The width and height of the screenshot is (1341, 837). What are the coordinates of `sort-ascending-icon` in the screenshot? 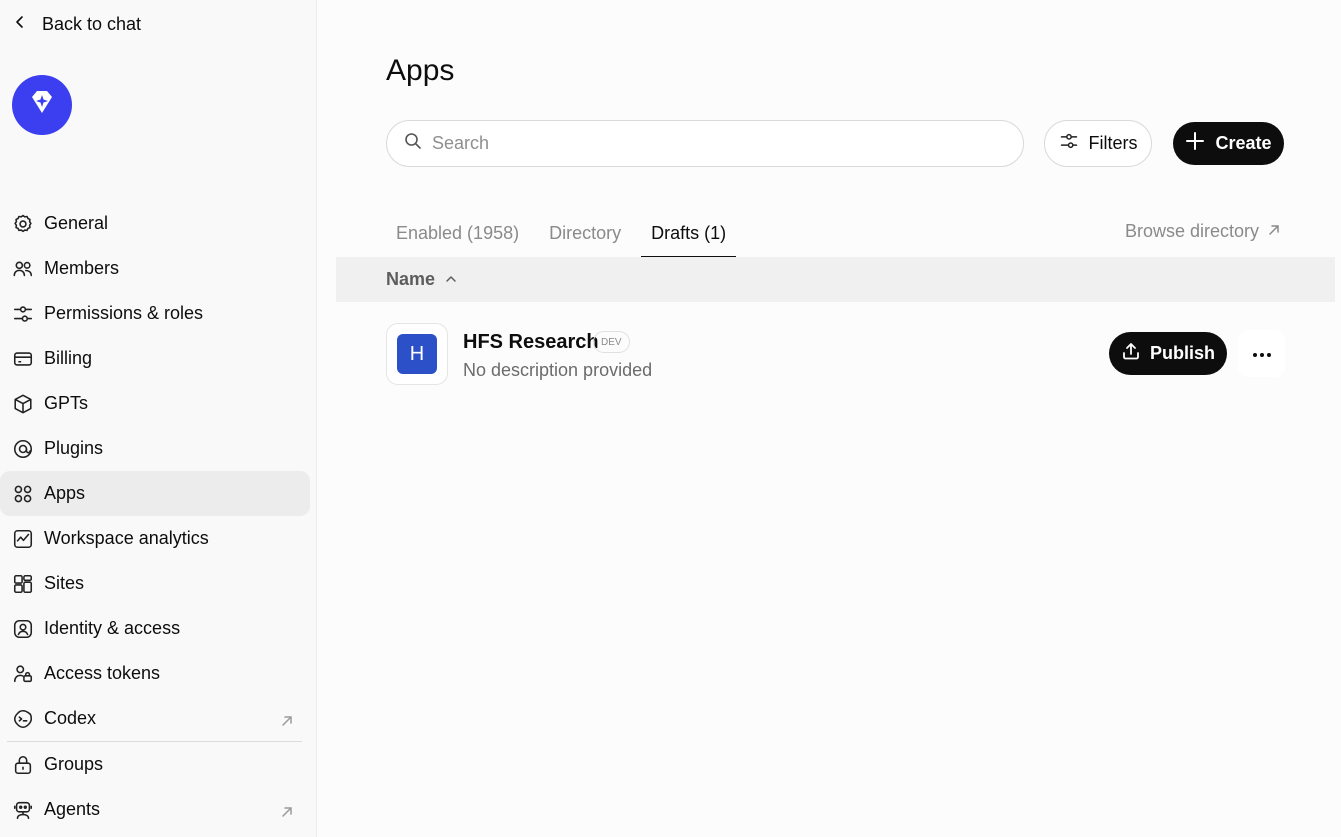 It's located at (451, 279).